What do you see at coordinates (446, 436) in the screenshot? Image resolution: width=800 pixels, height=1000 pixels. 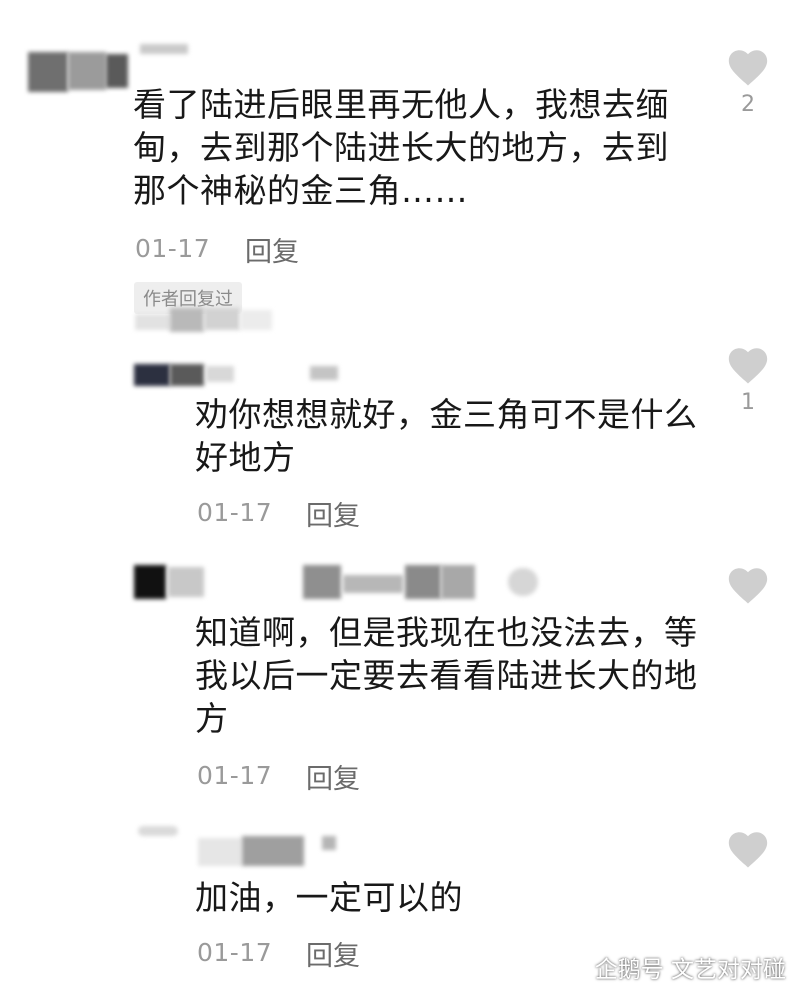 I see `comment-text: 劝你想想就好，金三角可不是什么 好地方` at bounding box center [446, 436].